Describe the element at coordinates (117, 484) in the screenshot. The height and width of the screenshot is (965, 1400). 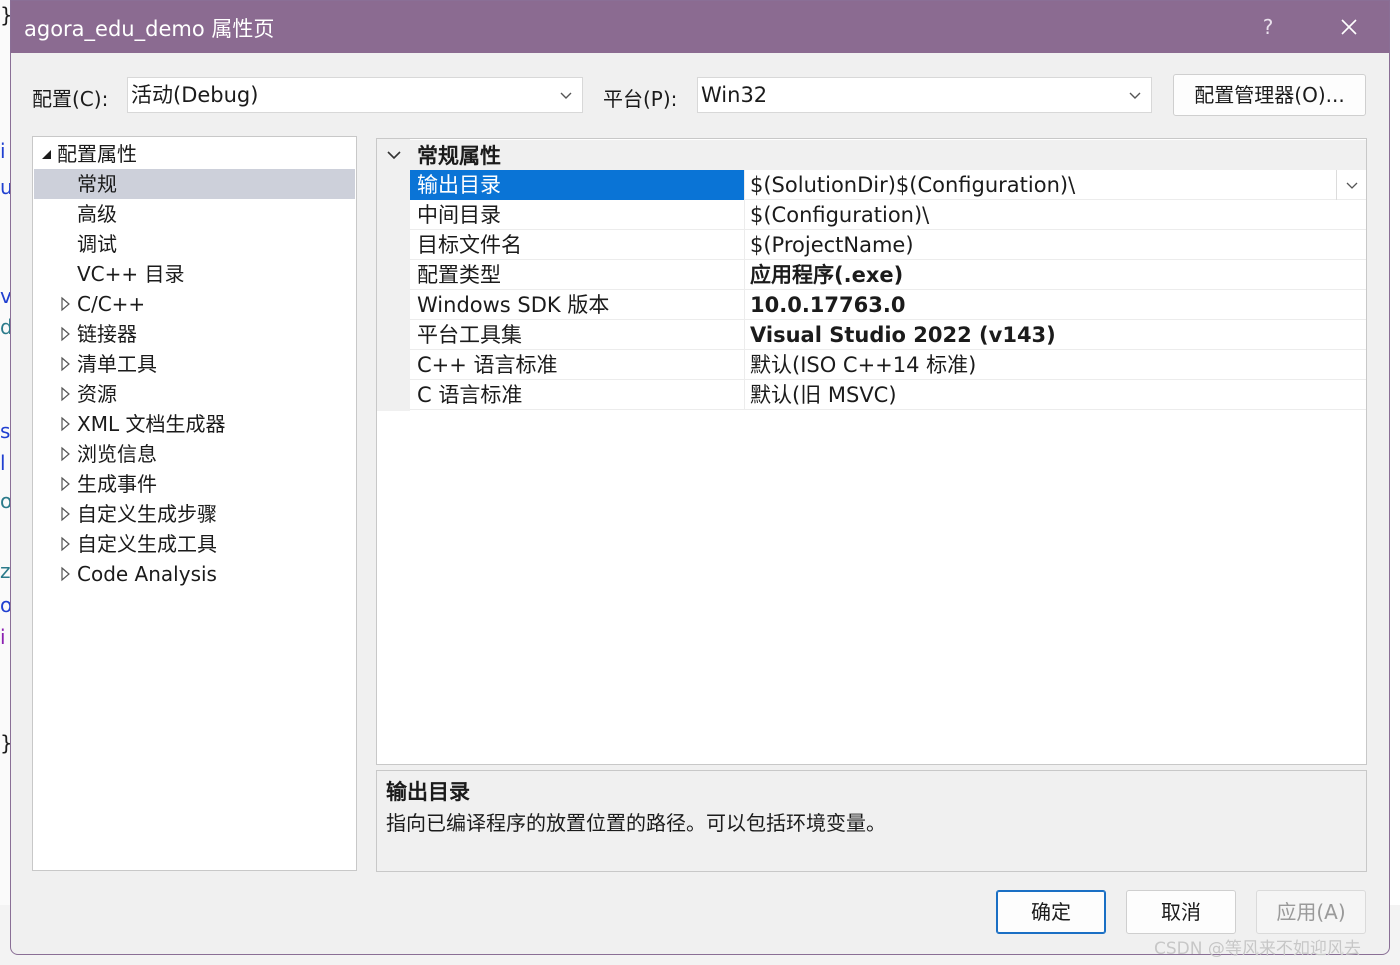
I see `tree-item-label: 生成事件` at that location.